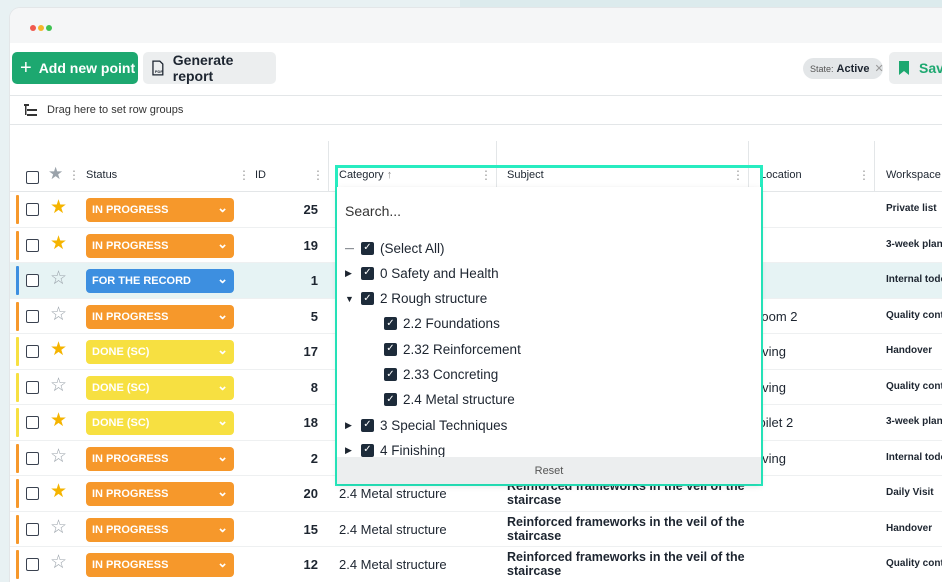 This screenshot has height=582, width=942. Describe the element at coordinates (426, 425) in the screenshot. I see `filter-option: ▶ ✓ 3 Special Techniques` at that location.